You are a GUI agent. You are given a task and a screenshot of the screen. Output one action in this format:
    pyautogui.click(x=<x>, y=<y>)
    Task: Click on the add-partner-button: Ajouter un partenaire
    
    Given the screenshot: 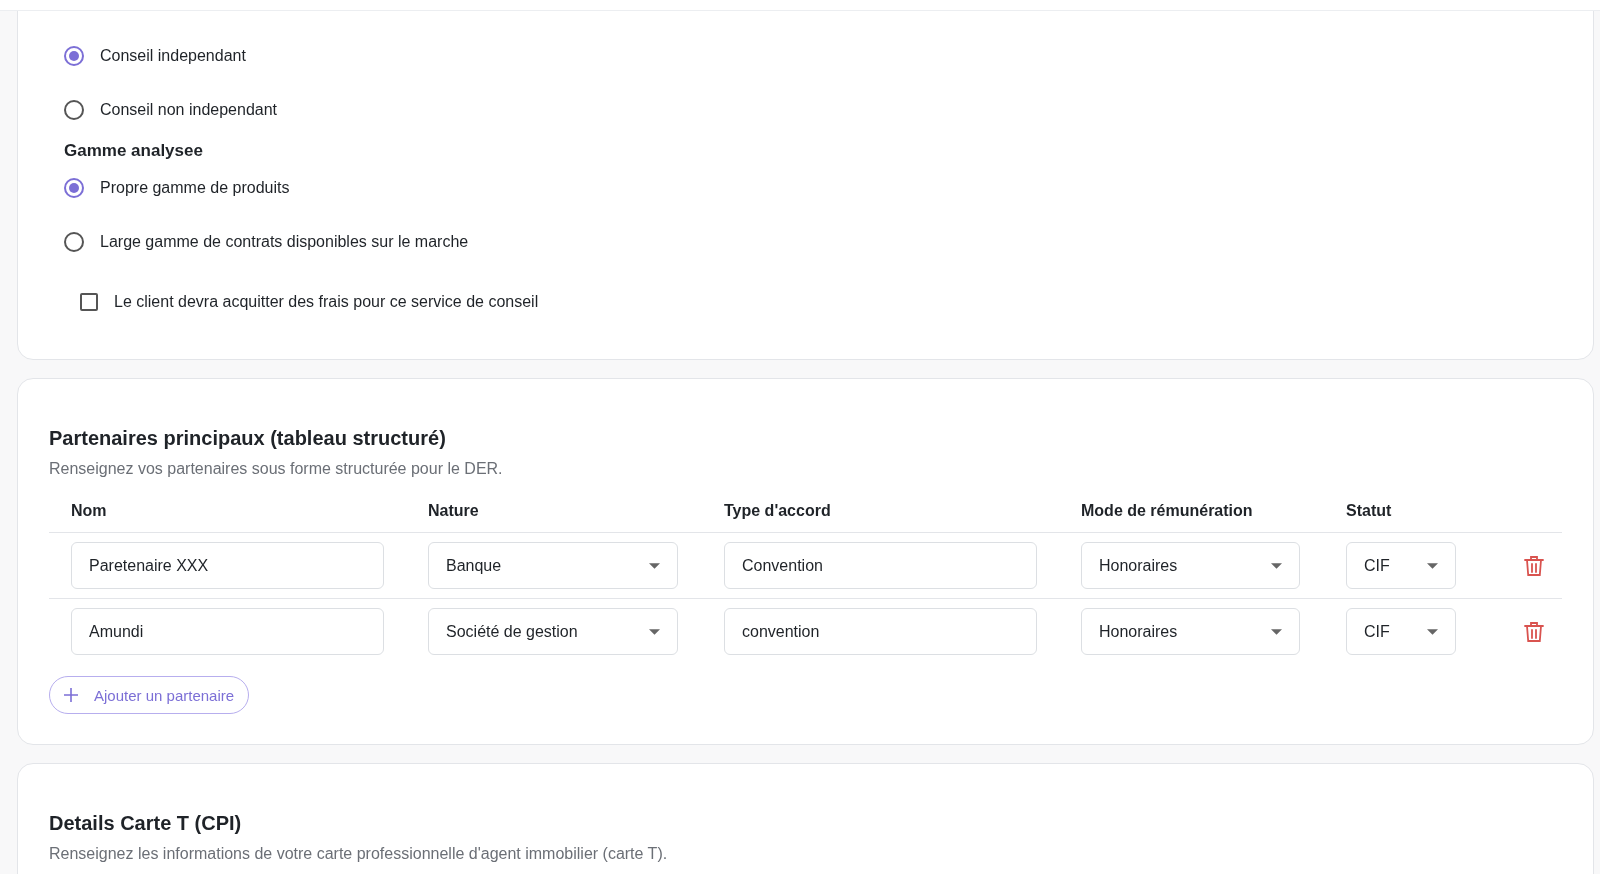 What is the action you would take?
    pyautogui.click(x=149, y=695)
    